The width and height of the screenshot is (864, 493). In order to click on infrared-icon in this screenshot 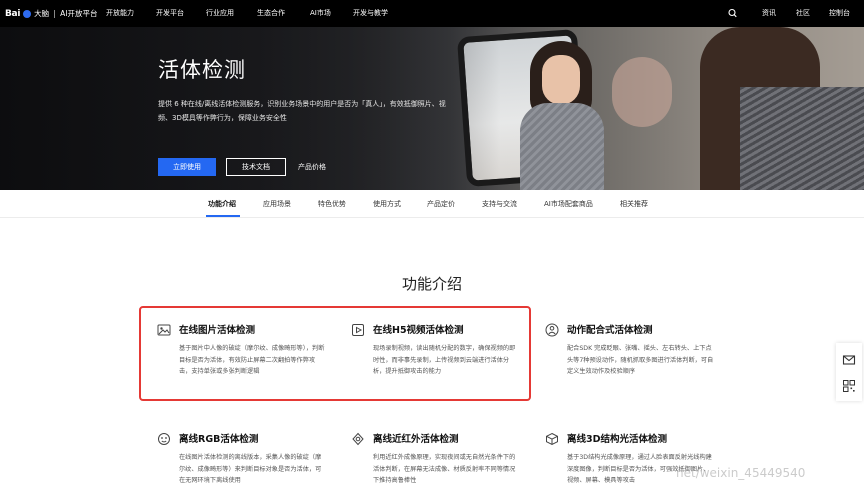, I will do `click(358, 438)`.